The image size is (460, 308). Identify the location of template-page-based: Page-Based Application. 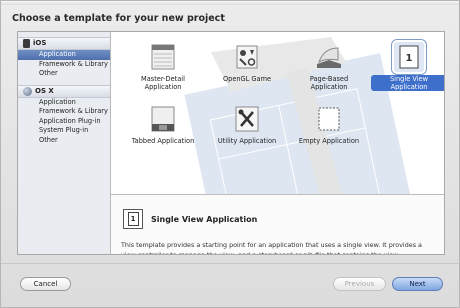
(329, 66).